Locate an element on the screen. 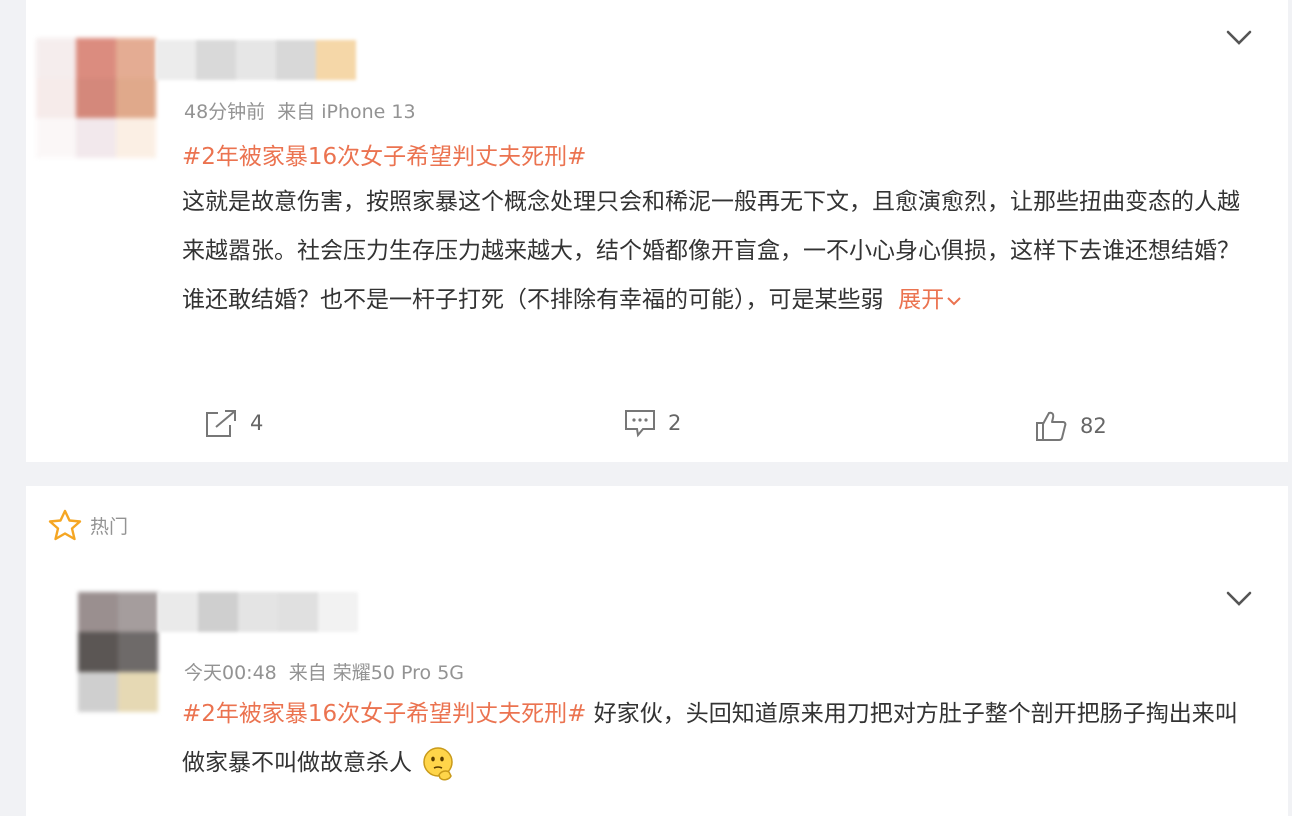  expand-button: 展开 is located at coordinates (926, 300).